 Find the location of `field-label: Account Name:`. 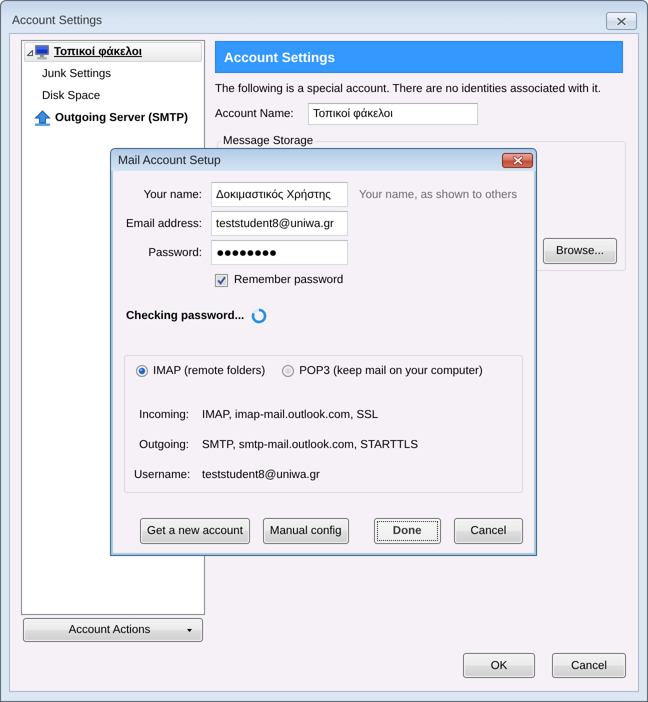

field-label: Account Name: is located at coordinates (255, 114).